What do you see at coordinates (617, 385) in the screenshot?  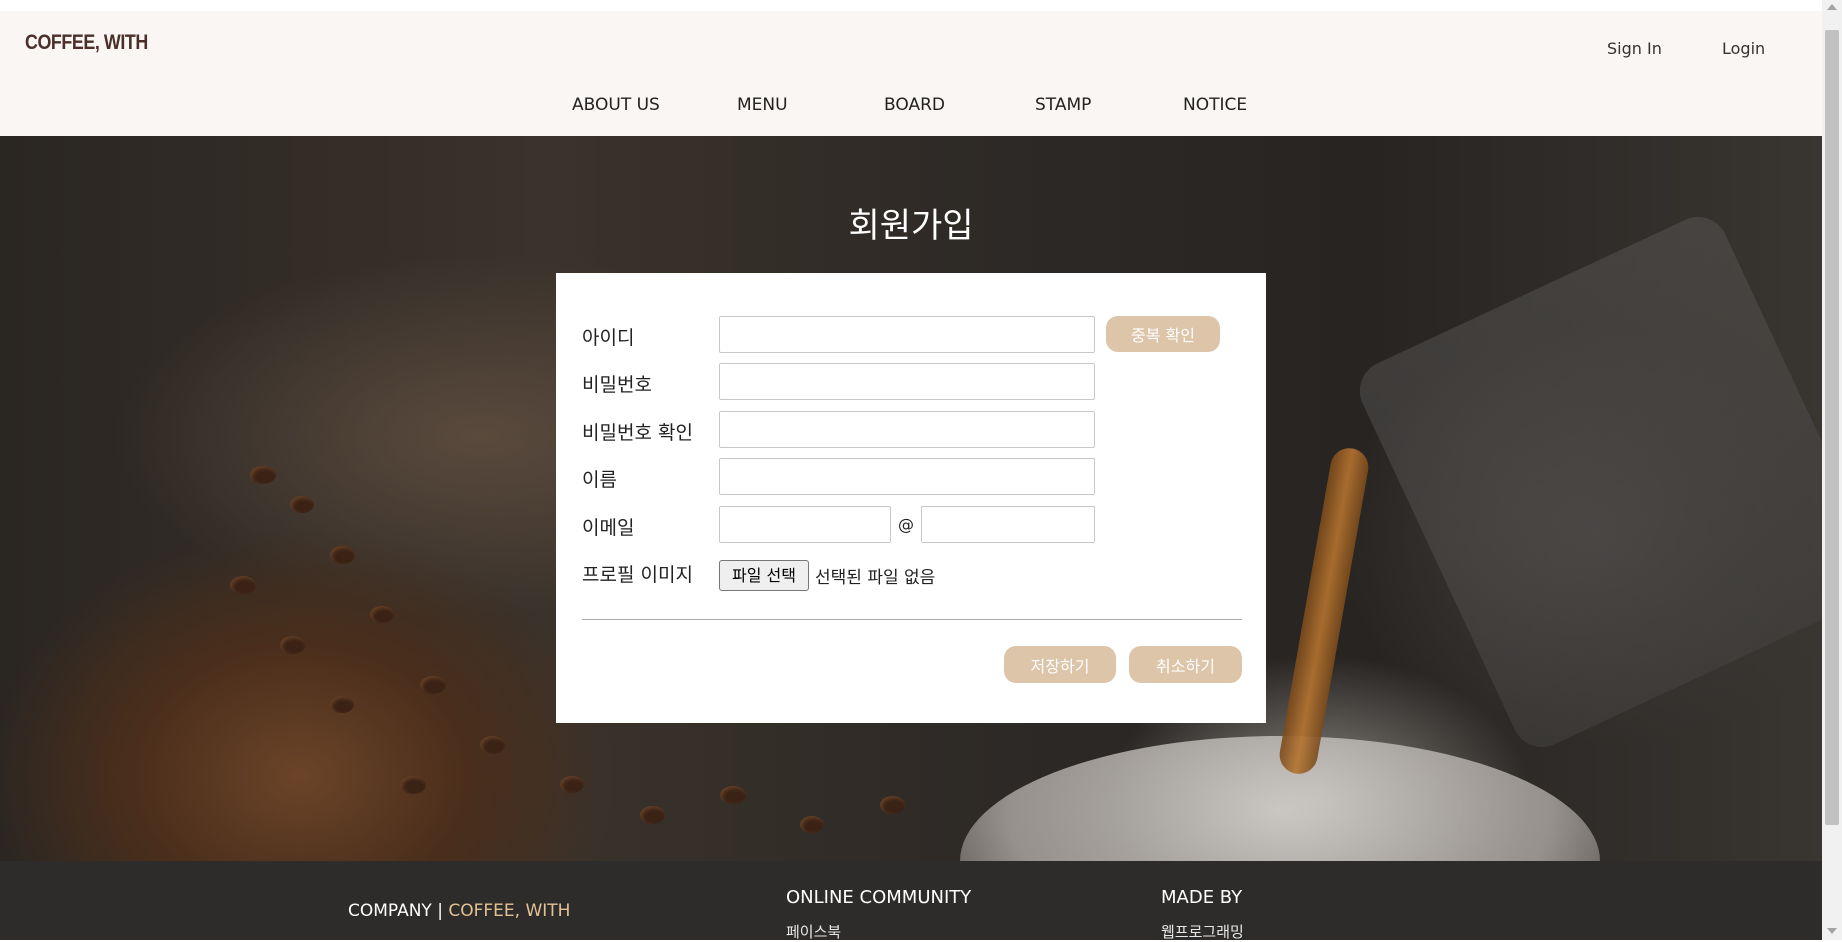 I see `password-label: 비밀번호` at bounding box center [617, 385].